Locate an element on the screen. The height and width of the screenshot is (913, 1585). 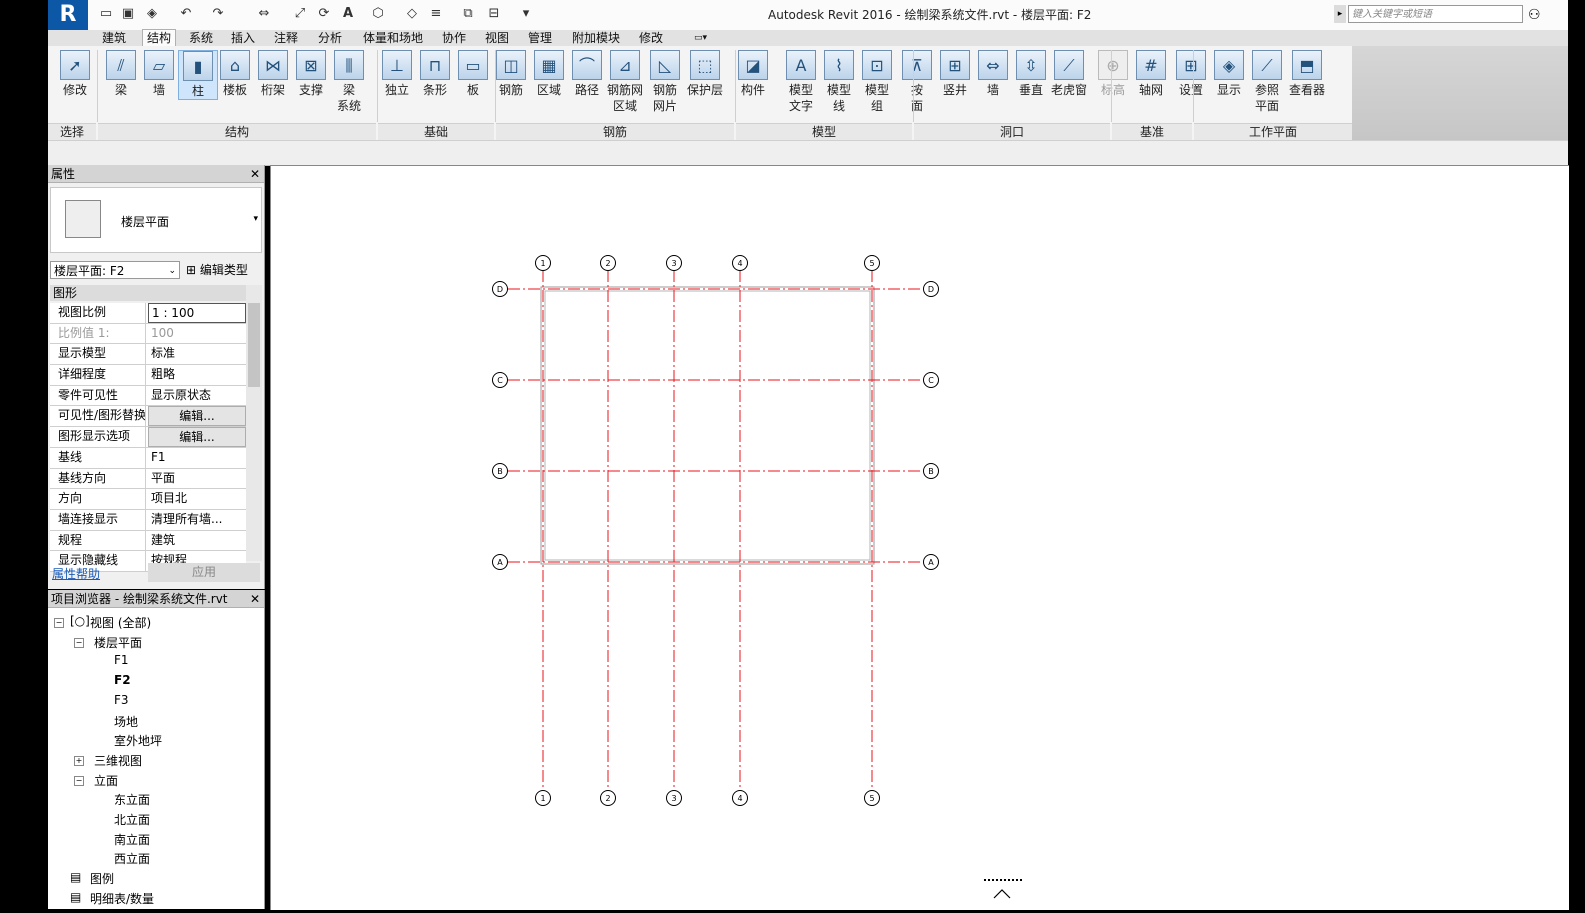
ribbon-panel-label: 洞口 is located at coordinates (1012, 131).